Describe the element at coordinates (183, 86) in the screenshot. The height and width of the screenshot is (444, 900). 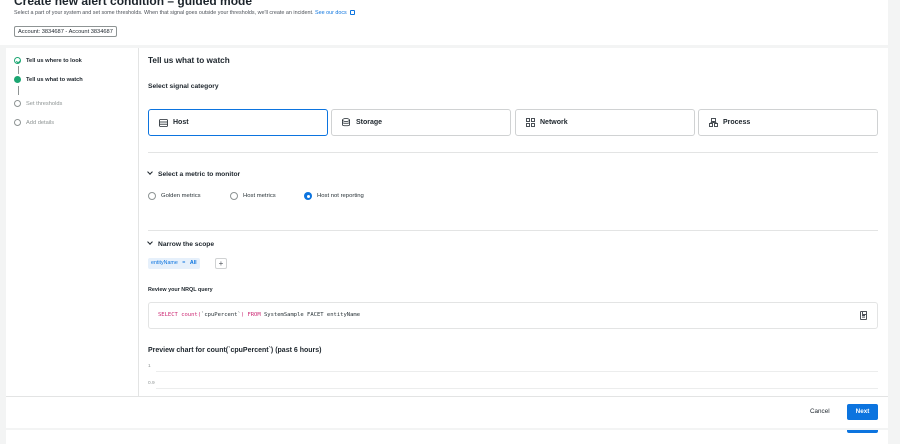
I see `category-label: Select signal category` at that location.